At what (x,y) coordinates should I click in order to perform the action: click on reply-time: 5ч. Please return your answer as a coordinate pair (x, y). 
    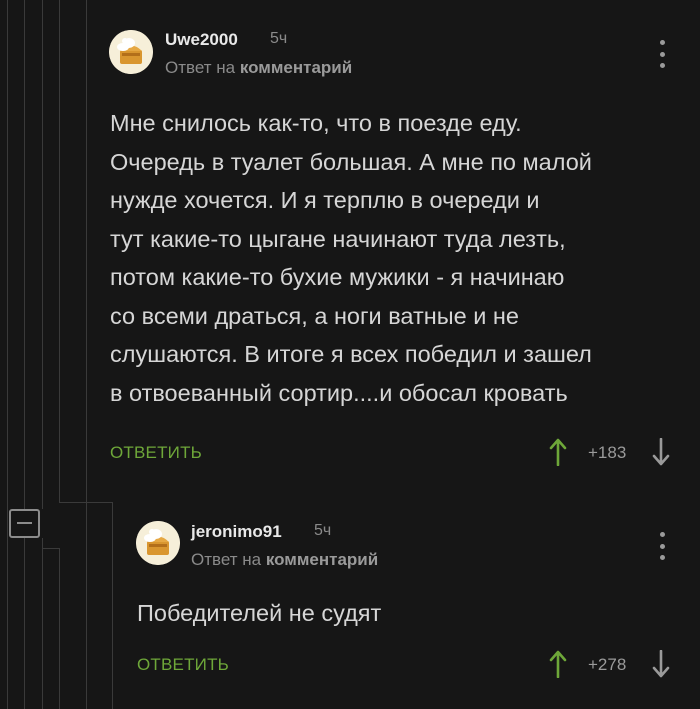
    Looking at the image, I should click on (323, 530).